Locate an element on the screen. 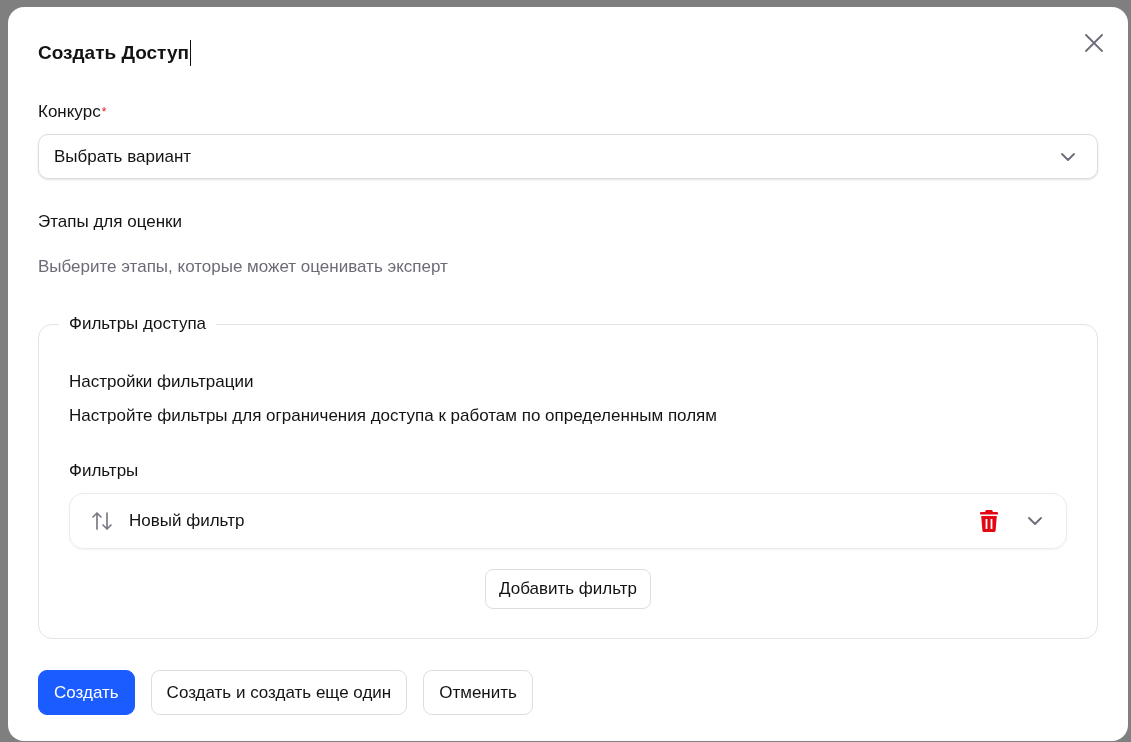 Image resolution: width=1131 pixels, height=742 pixels. close-icon is located at coordinates (1094, 43).